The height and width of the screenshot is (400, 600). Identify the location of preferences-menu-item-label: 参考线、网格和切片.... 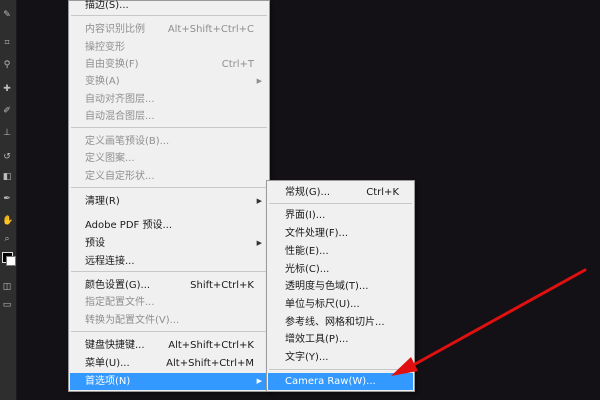
(335, 322).